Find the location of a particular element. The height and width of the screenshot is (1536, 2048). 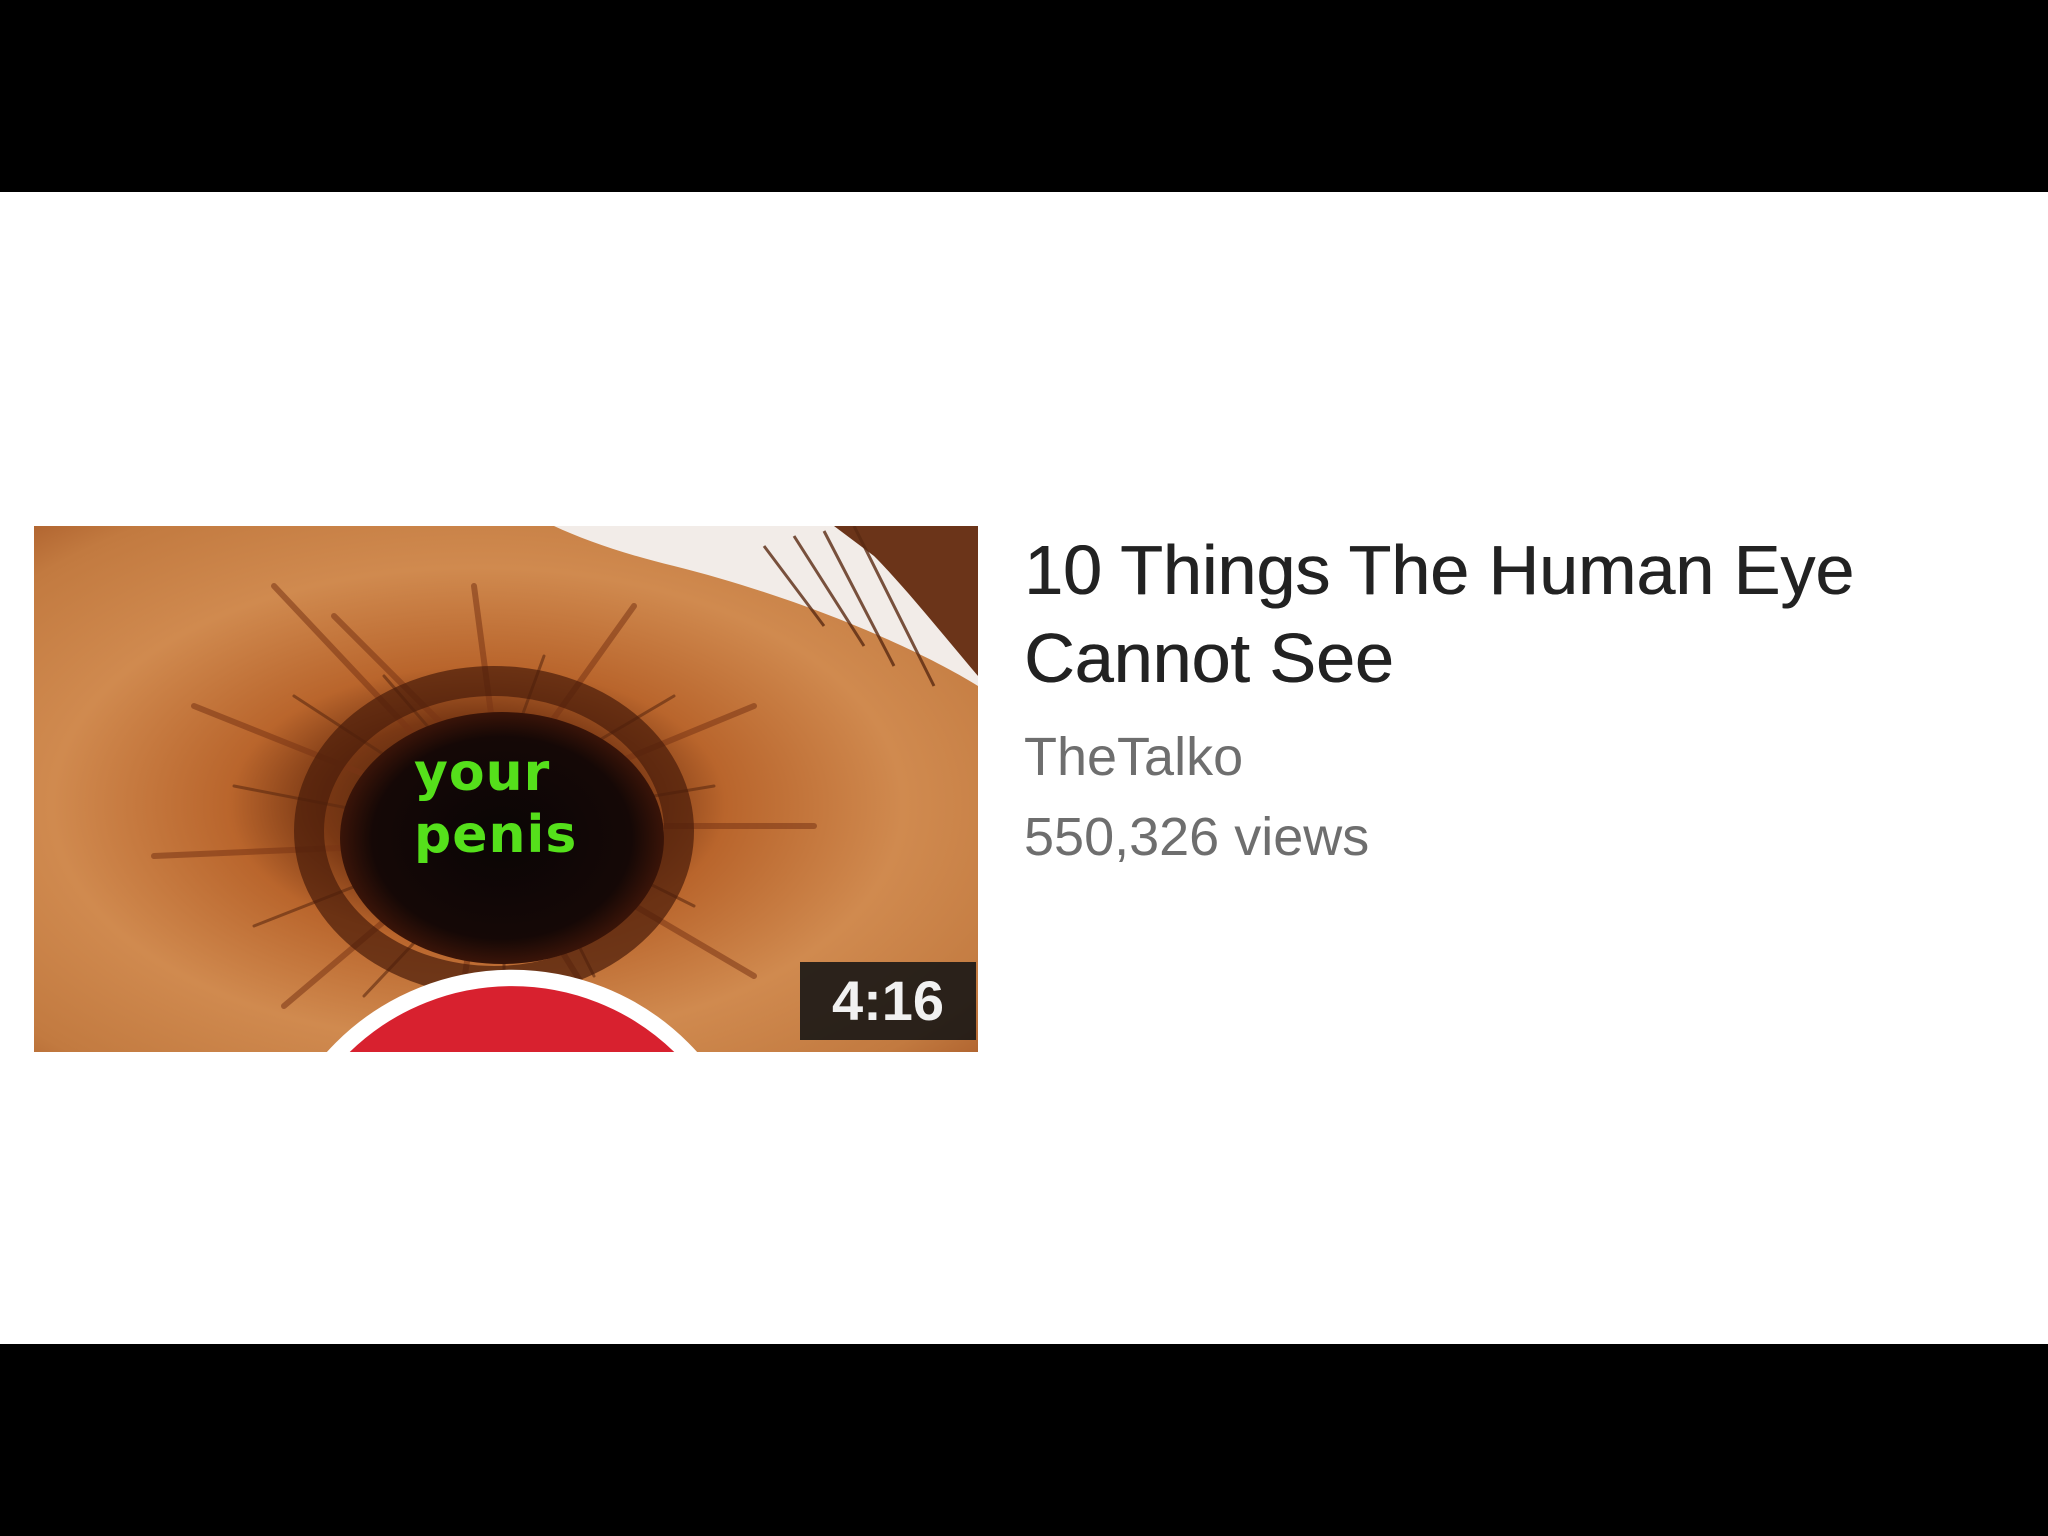

video-title: 10 Things The Human Eye Cannot See is located at coordinates (1519, 614).